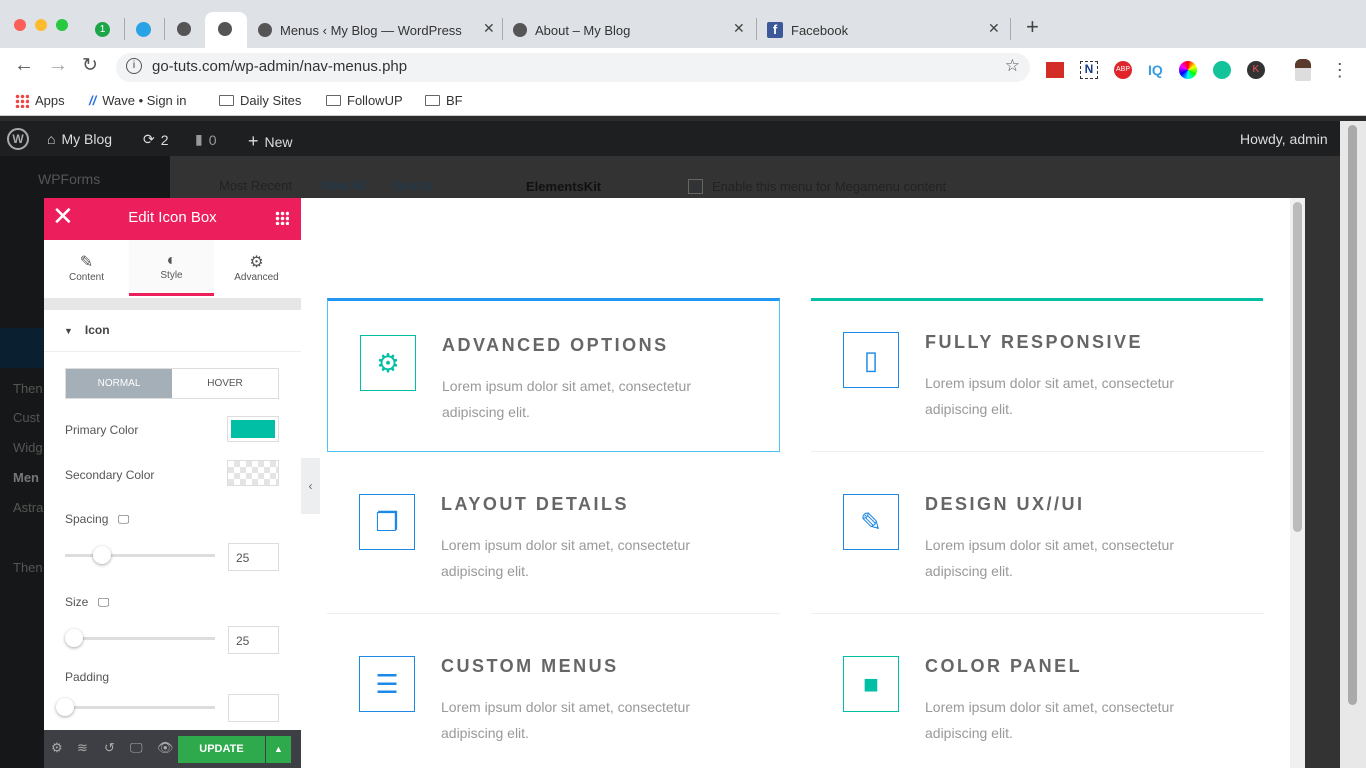 The height and width of the screenshot is (768, 1366). Describe the element at coordinates (119, 383) in the screenshot. I see `normal-tab: NORMAL` at that location.